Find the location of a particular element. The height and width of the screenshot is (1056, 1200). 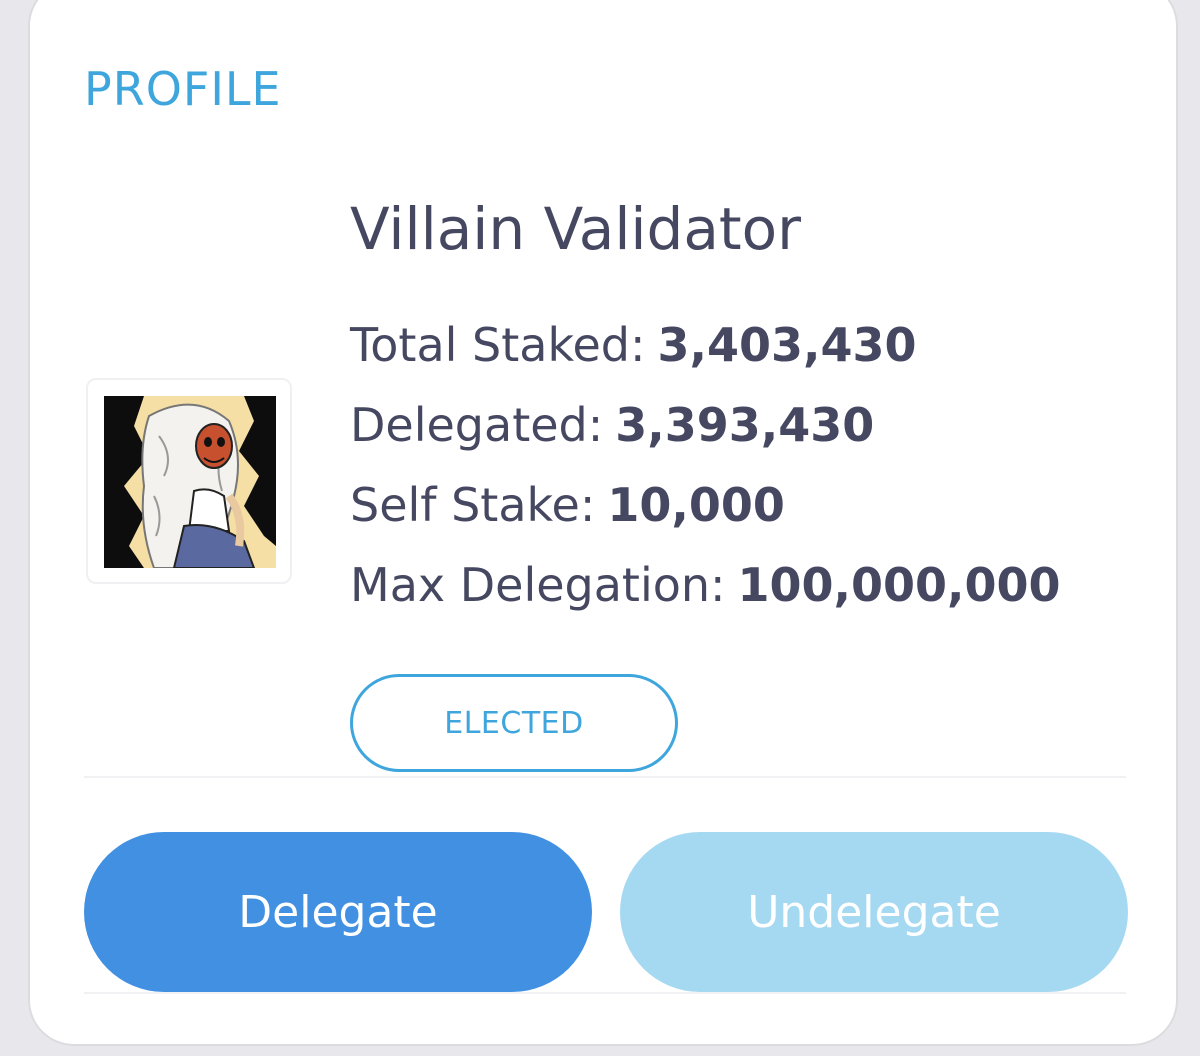

undelegate-button: Undelegate is located at coordinates (874, 912).